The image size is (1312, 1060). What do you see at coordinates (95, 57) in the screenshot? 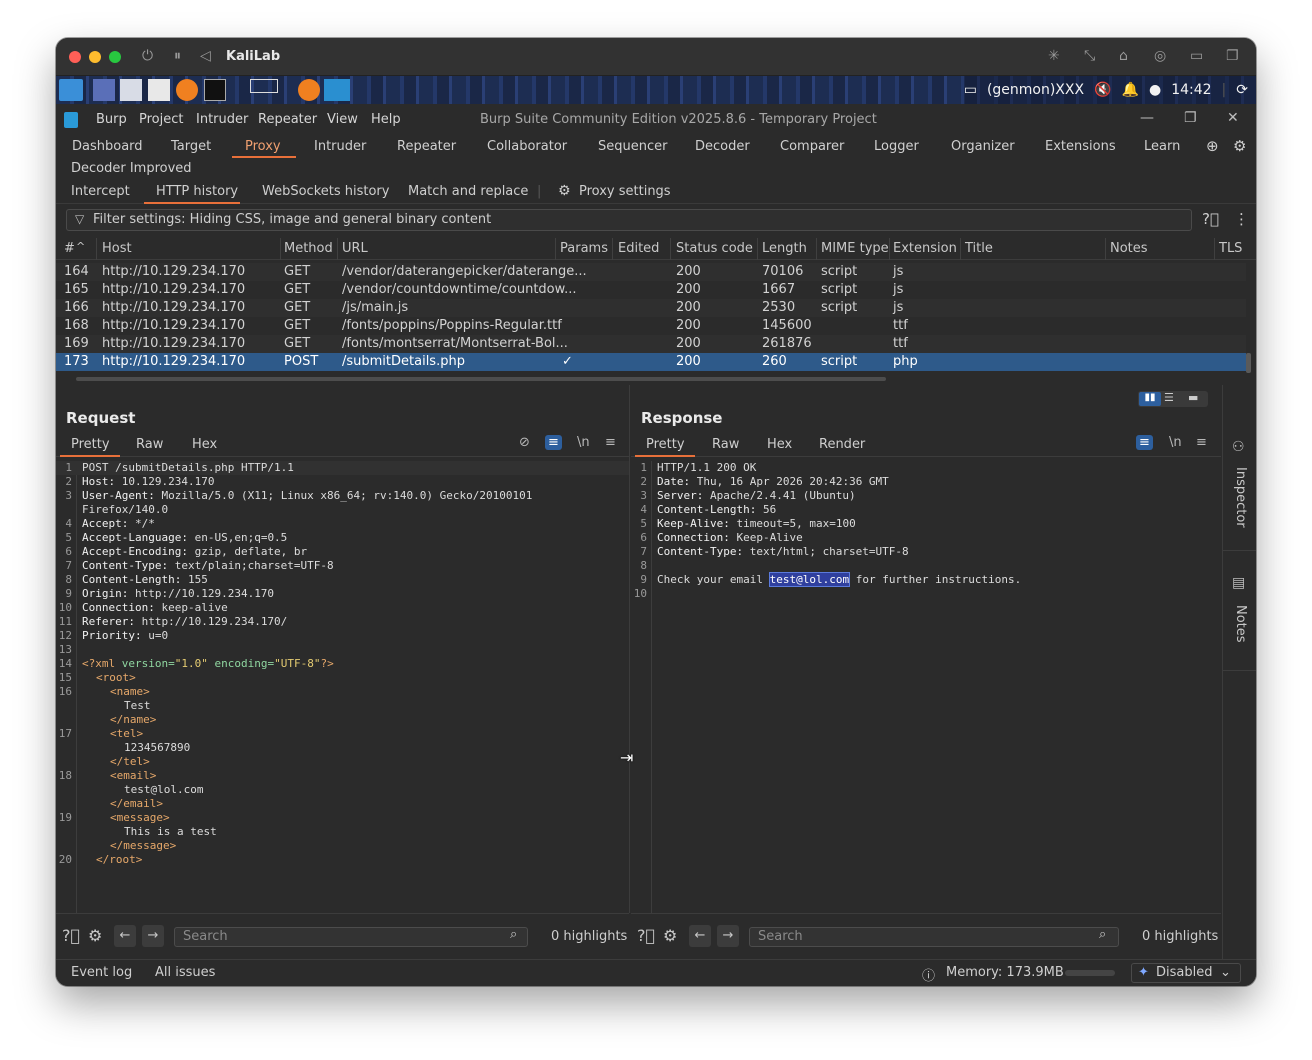
I see `minimize-window-button` at bounding box center [95, 57].